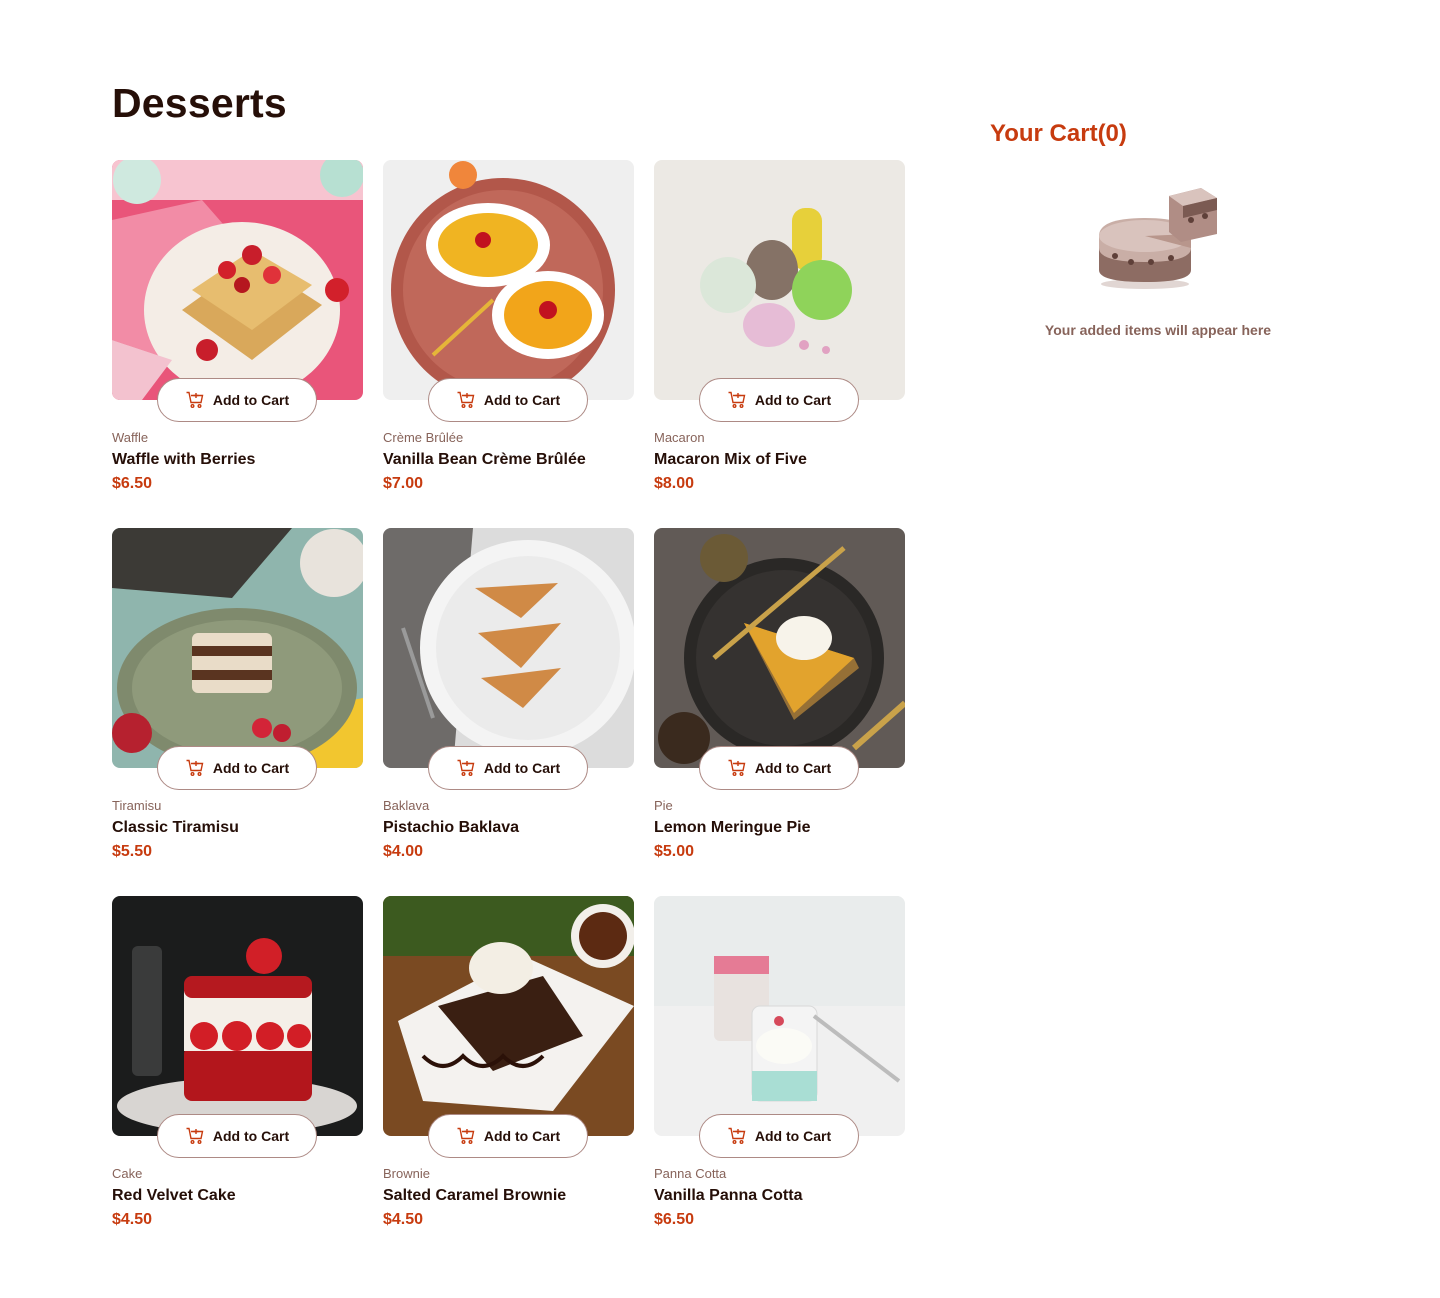 The height and width of the screenshot is (1298, 1440). I want to click on product-category: Panna Cotta, so click(690, 1173).